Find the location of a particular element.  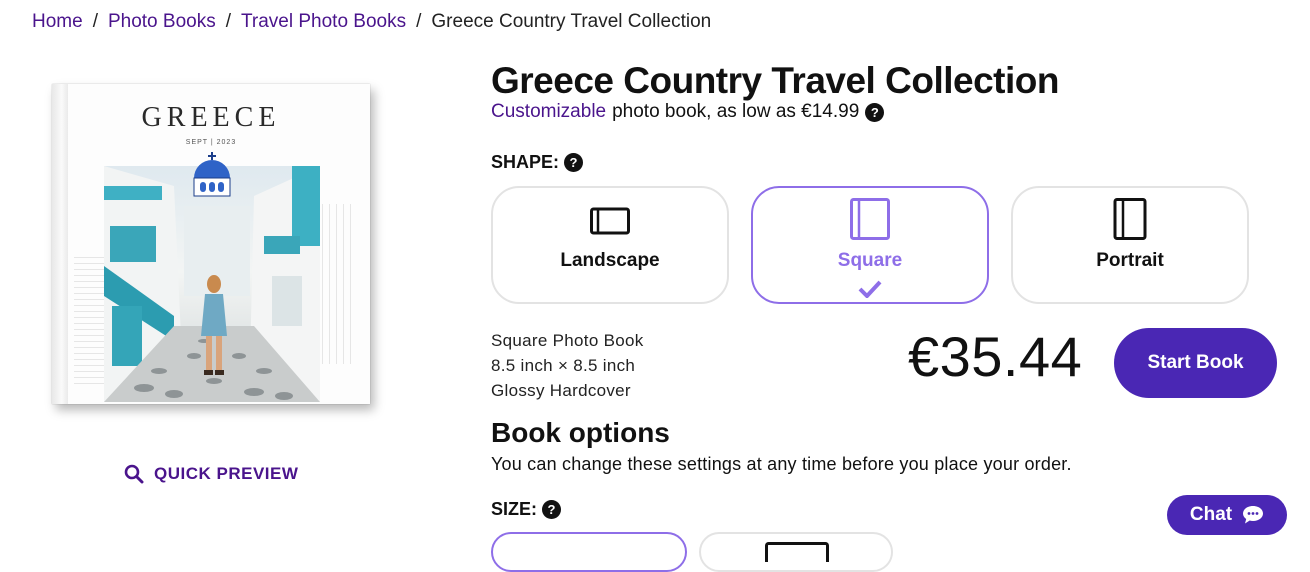

square-book-icon is located at coordinates (870, 219).